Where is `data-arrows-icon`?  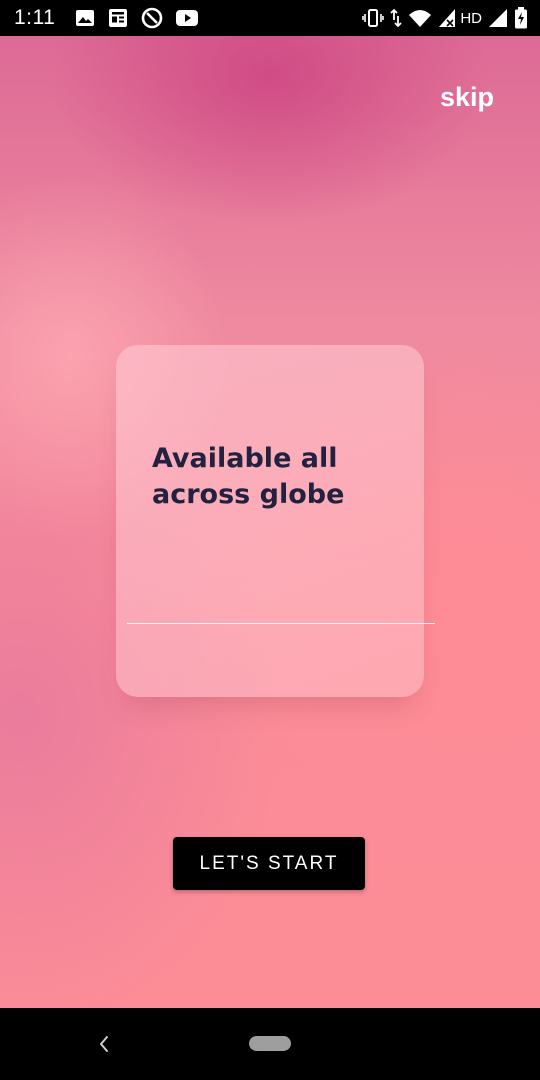 data-arrows-icon is located at coordinates (396, 18).